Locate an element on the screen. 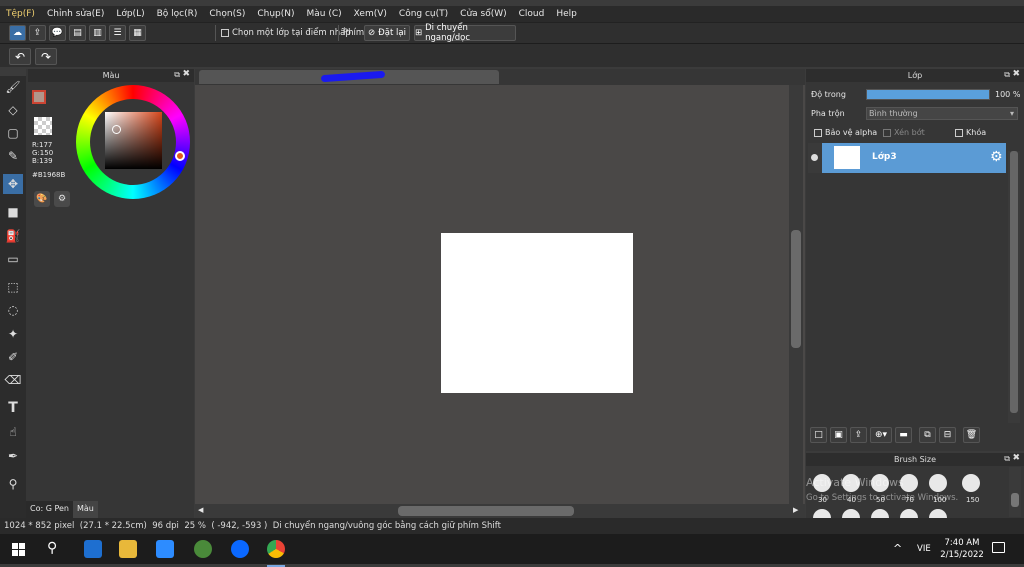 The image size is (1024, 567). chat-icon: ▤ is located at coordinates (77, 33).